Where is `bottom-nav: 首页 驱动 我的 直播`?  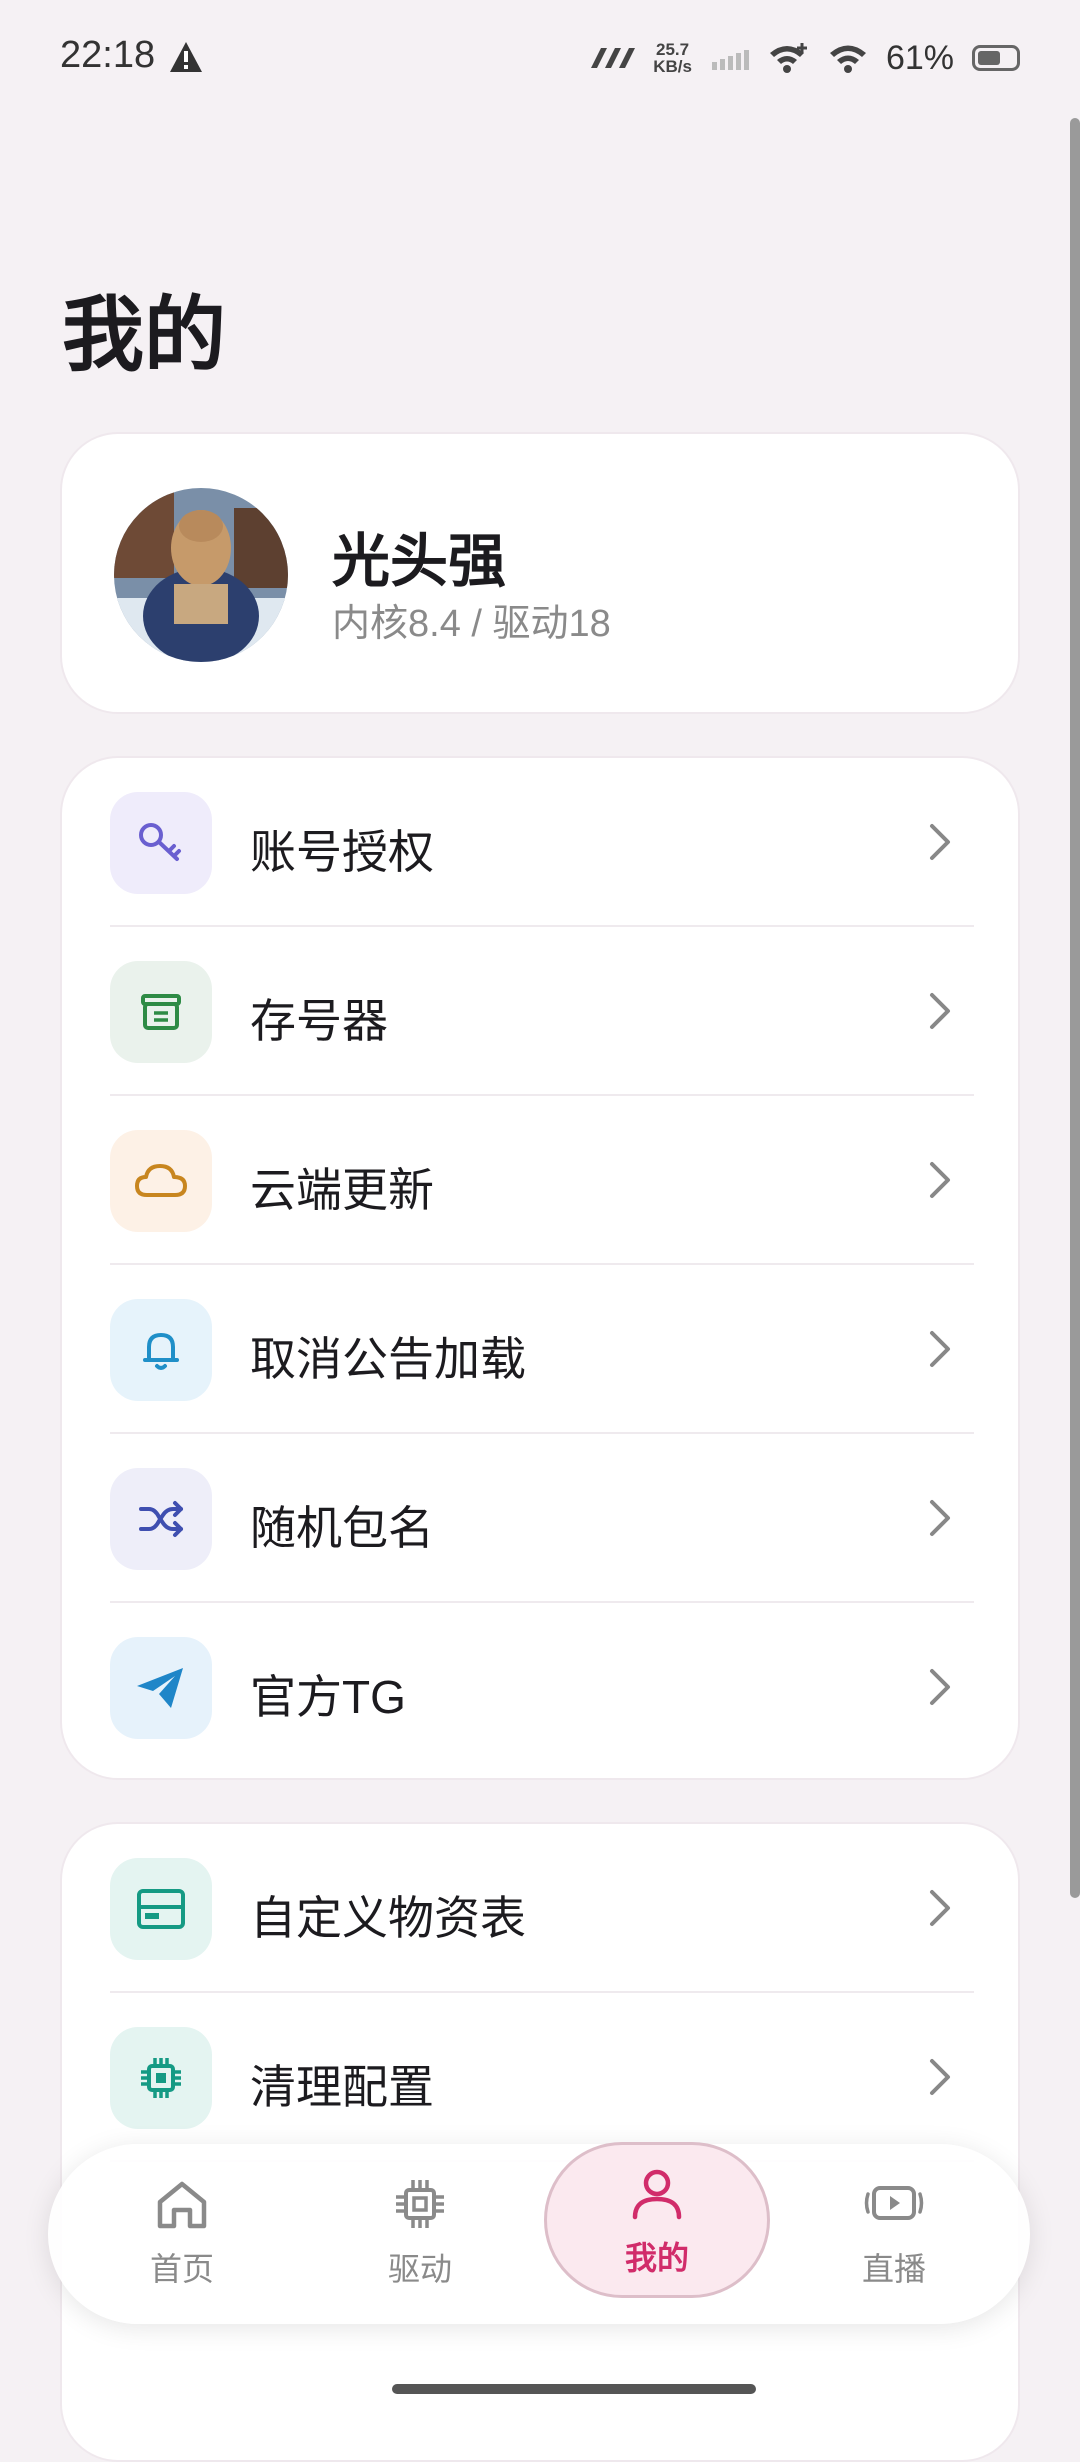 bottom-nav: 首页 驱动 我的 直播 is located at coordinates (539, 2233).